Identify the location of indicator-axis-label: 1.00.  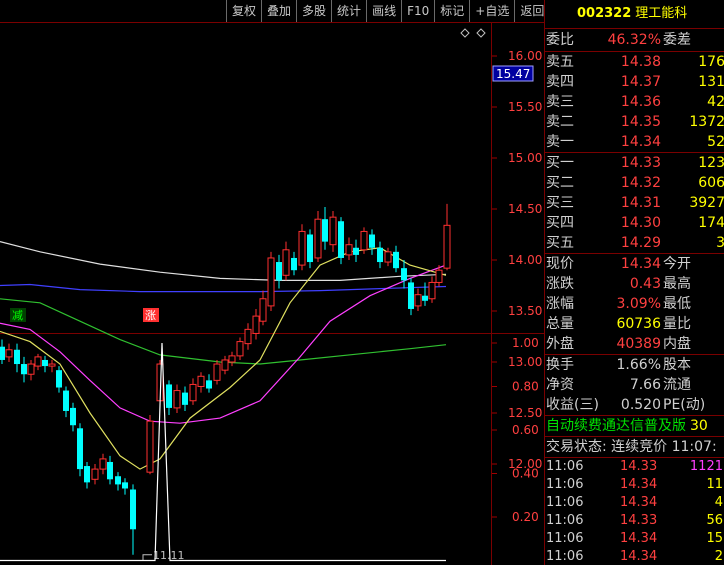
(525, 343).